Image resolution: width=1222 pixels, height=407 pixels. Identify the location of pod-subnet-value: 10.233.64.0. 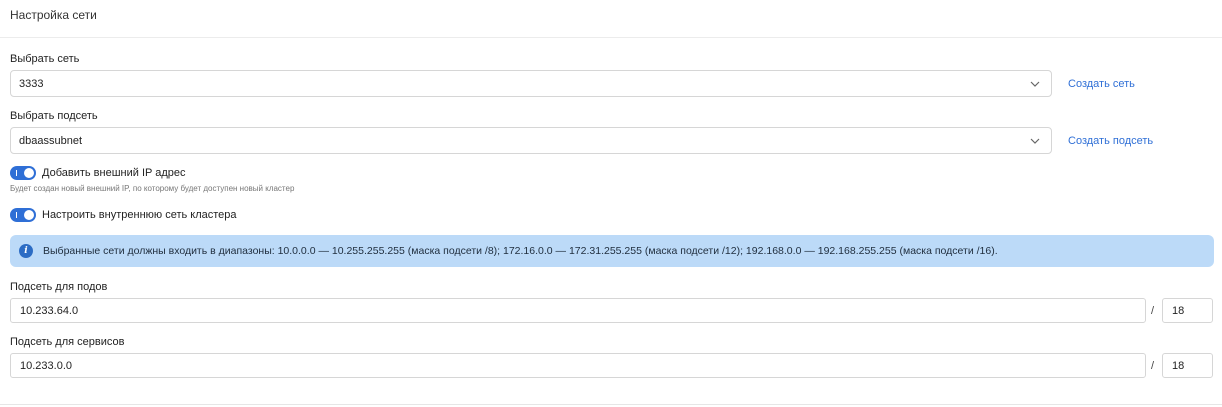
(49, 310).